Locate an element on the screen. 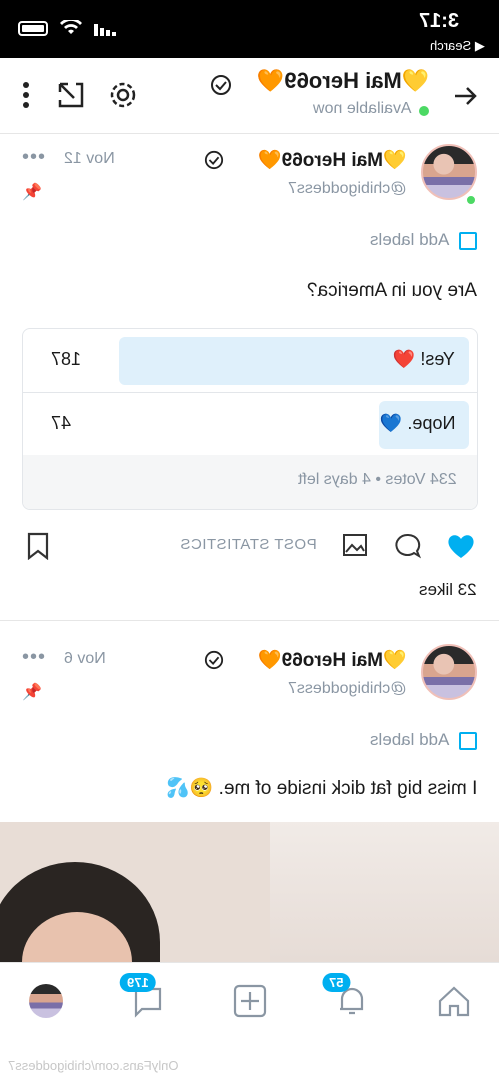 The image size is (499, 1080). watermark: OnlyFans.com/chibigoddess7 is located at coordinates (93, 1065).